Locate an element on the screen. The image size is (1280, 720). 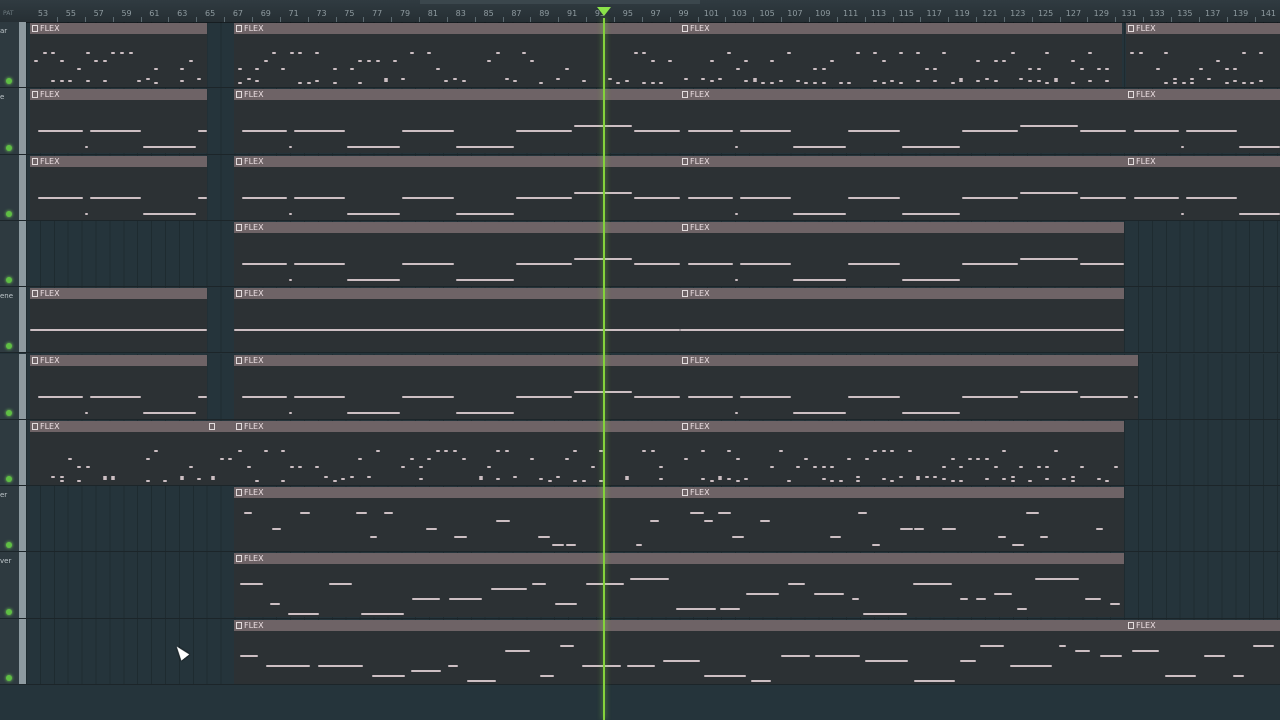
playhead-marker-icon is located at coordinates (604, 11).